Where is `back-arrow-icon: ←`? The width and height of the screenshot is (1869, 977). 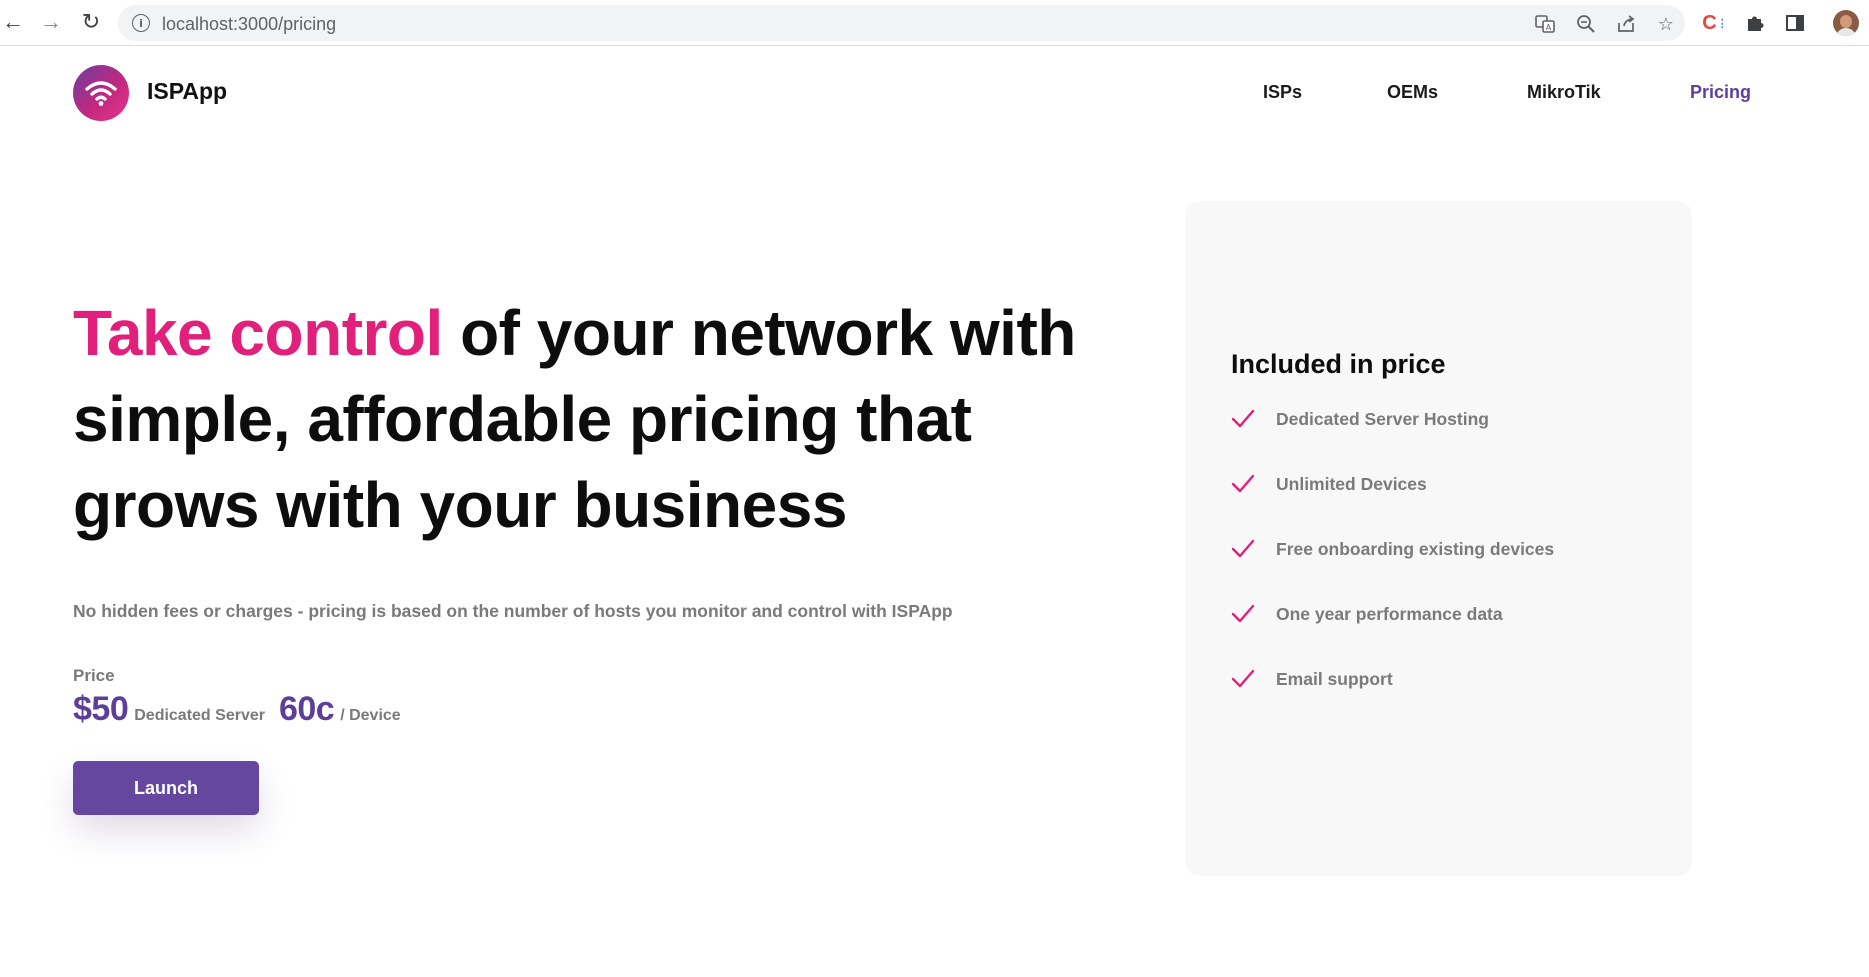 back-arrow-icon: ← is located at coordinates (13, 22).